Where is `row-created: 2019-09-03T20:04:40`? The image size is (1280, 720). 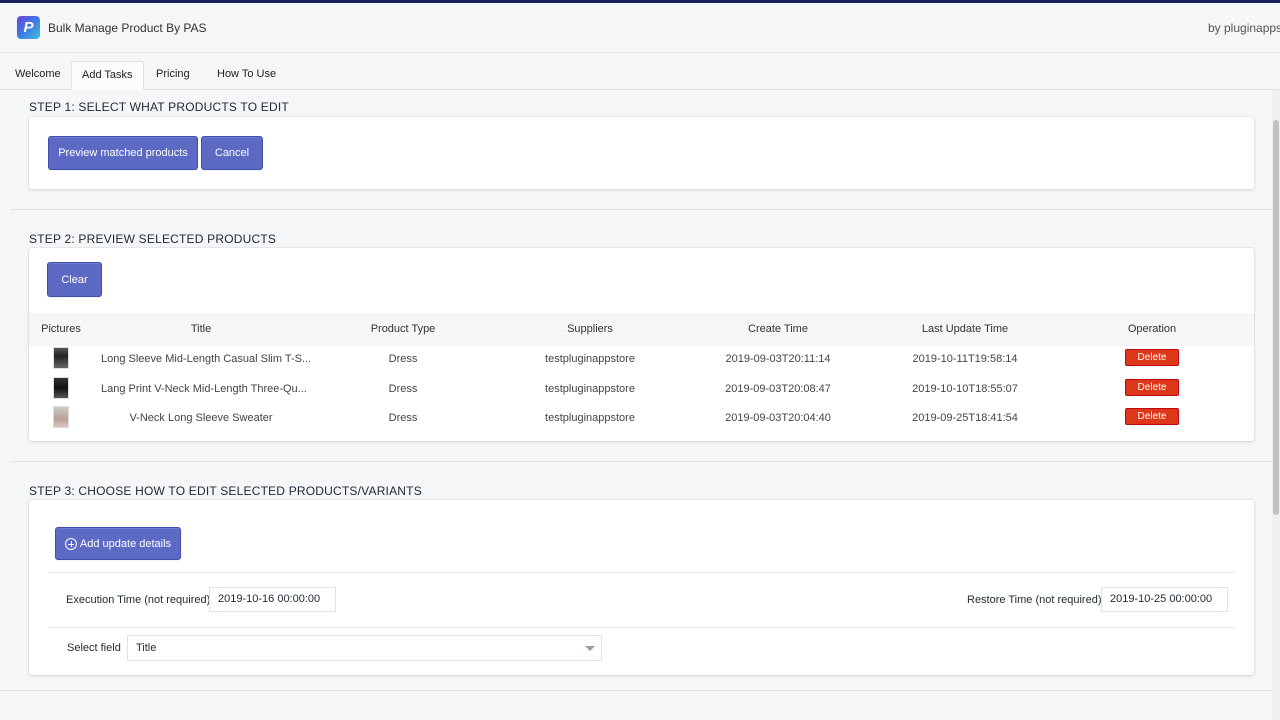 row-created: 2019-09-03T20:04:40 is located at coordinates (778, 418).